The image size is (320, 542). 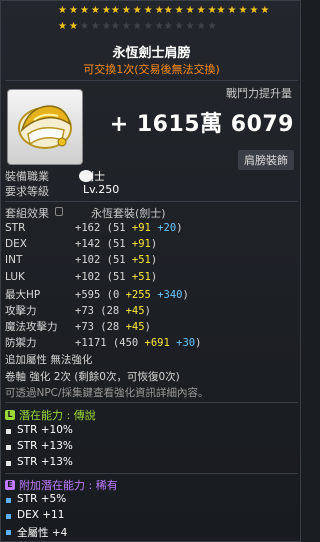 What do you see at coordinates (138, 228) in the screenshot?
I see `stat-scroll: +91` at bounding box center [138, 228].